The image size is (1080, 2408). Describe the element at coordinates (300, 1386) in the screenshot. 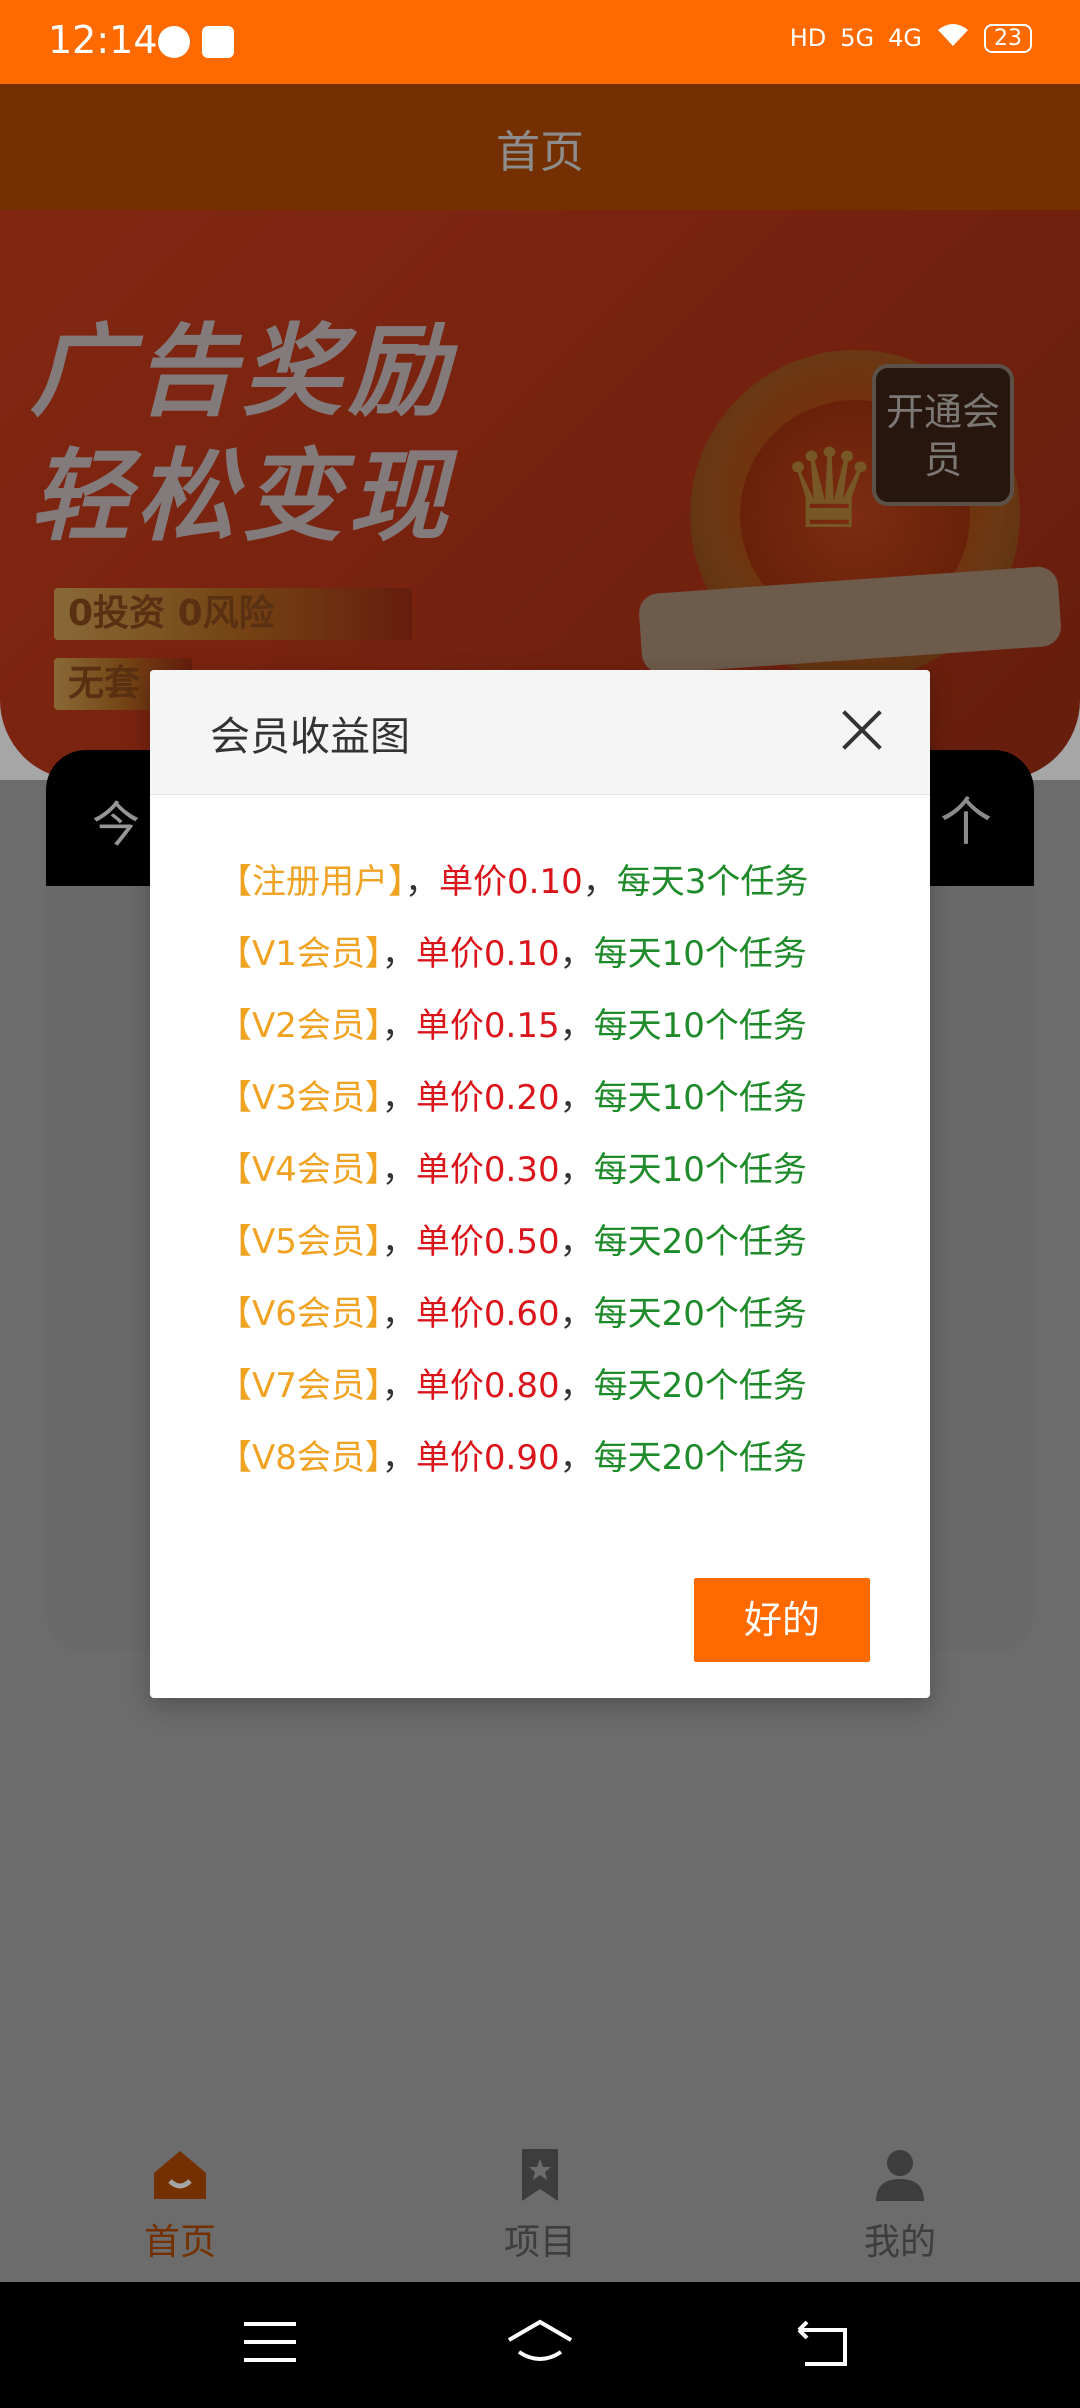

I see `member-level: 【V7会员】` at that location.